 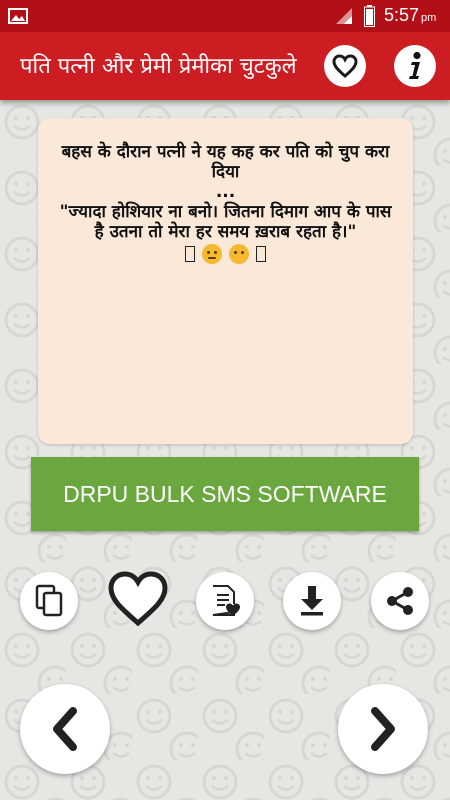 I want to click on heart-outline-icon, so click(x=345, y=66).